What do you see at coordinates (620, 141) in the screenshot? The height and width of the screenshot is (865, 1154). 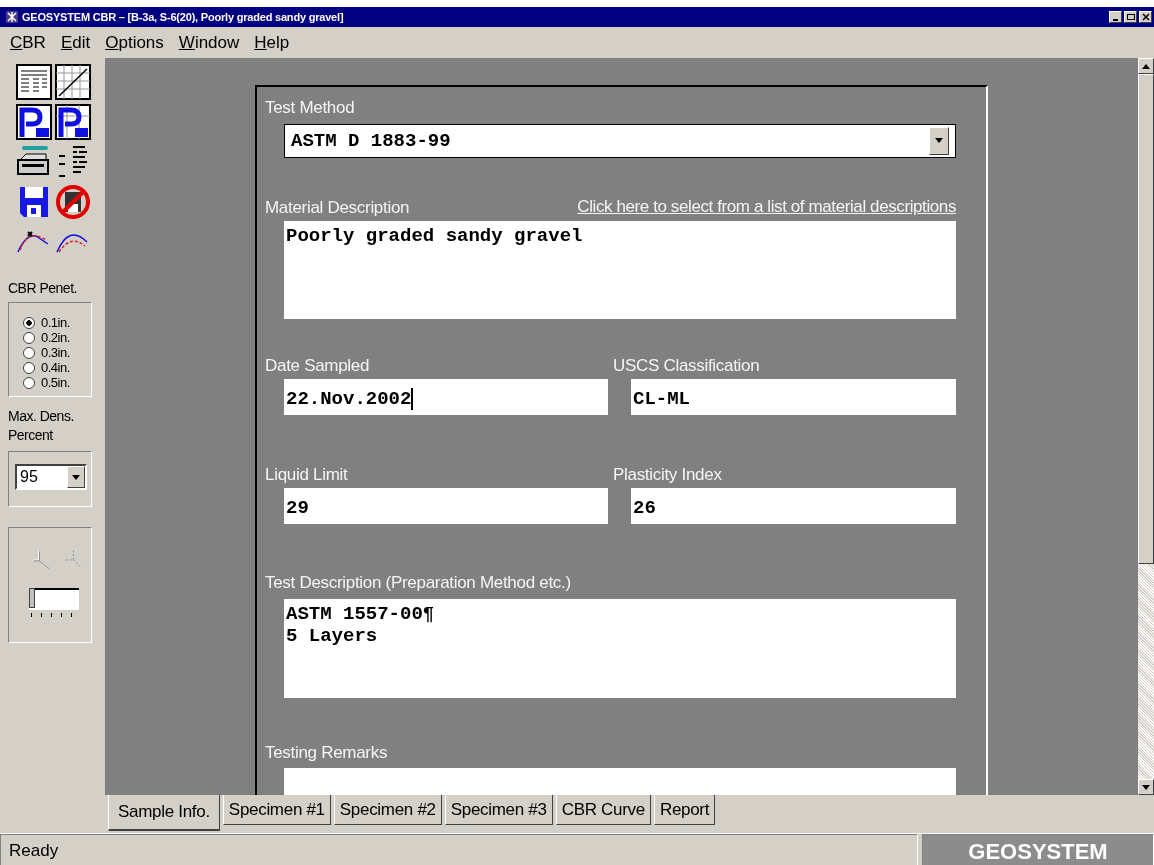 I see `test-method-select: ASTM D 1883-99` at bounding box center [620, 141].